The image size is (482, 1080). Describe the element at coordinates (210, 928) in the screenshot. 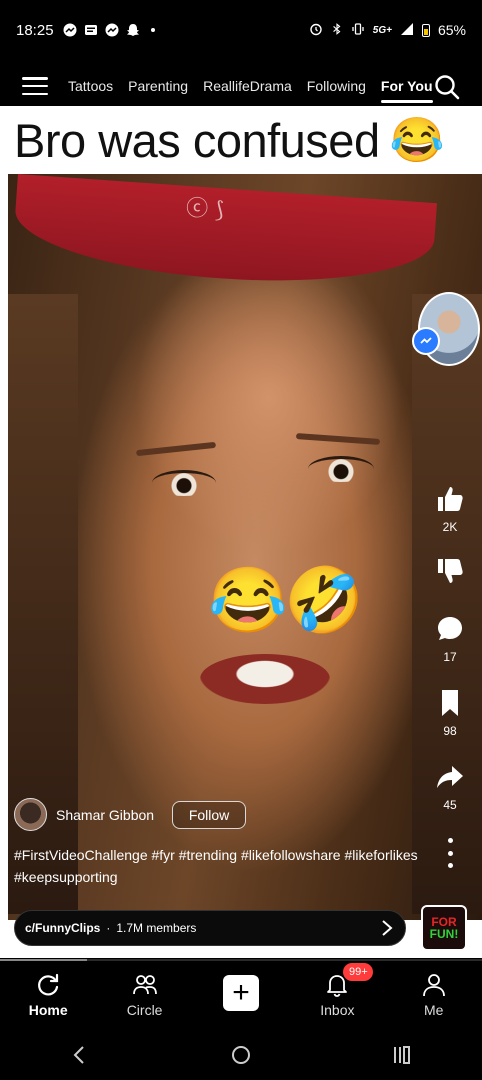

I see `community-bar: c/FunnyClips · 1.7M members` at that location.